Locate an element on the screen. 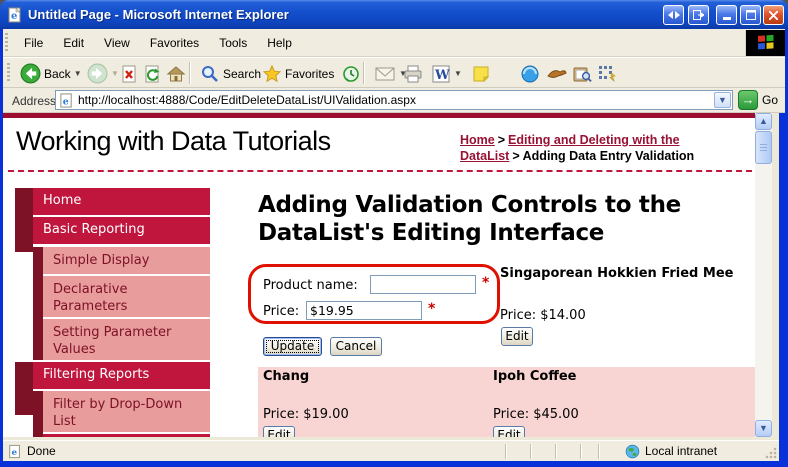 Image resolution: width=788 pixels, height=467 pixels. status-bar: e Done Local intranet is located at coordinates (391, 450).